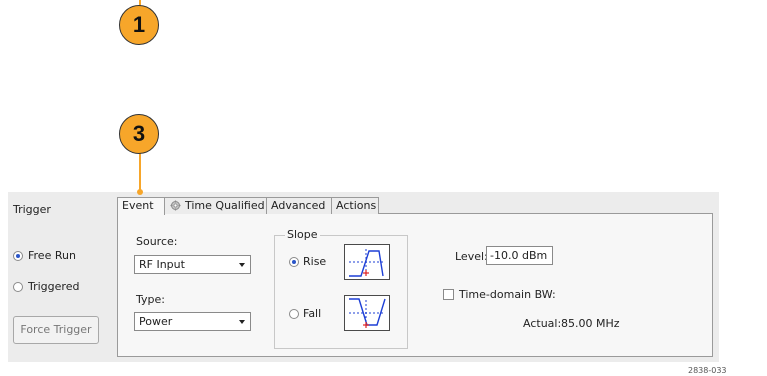  I want to click on fall-label: Fall, so click(312, 313).